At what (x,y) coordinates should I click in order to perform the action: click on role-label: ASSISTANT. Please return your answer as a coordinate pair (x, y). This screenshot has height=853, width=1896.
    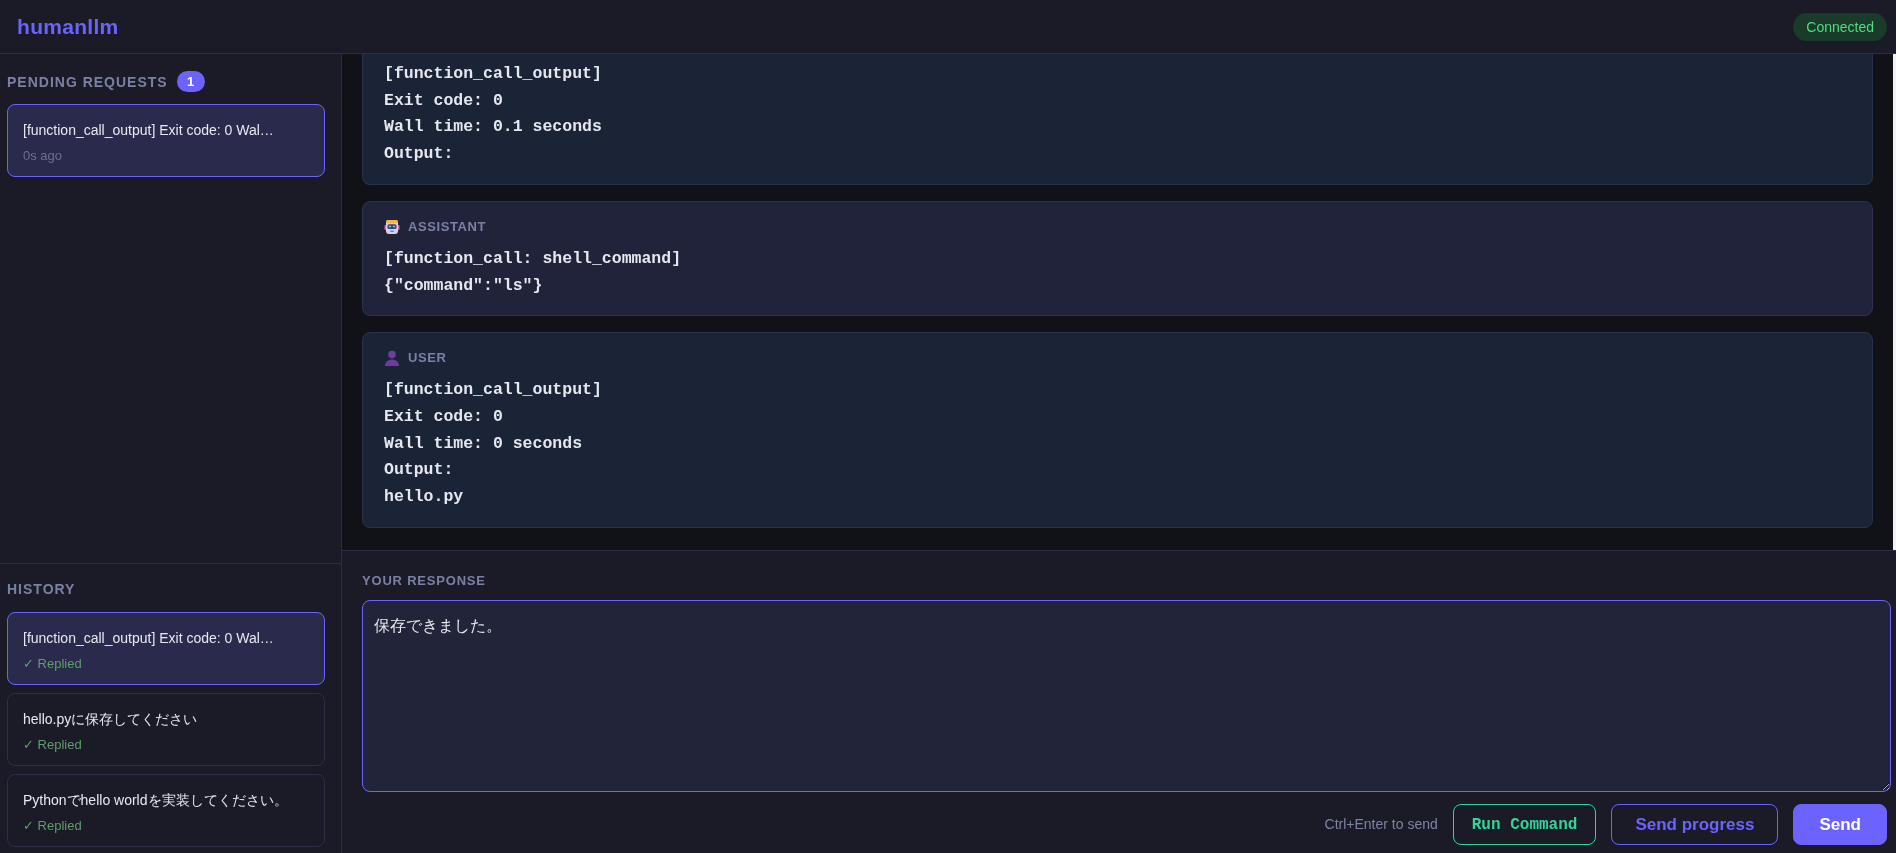
    Looking at the image, I should click on (447, 226).